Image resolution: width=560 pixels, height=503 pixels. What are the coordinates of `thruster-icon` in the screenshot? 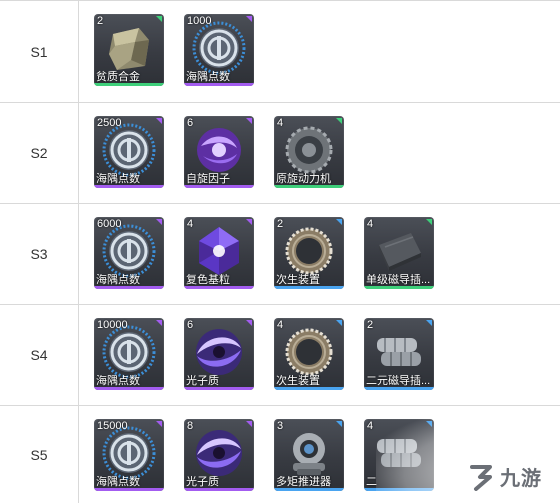 It's located at (309, 454).